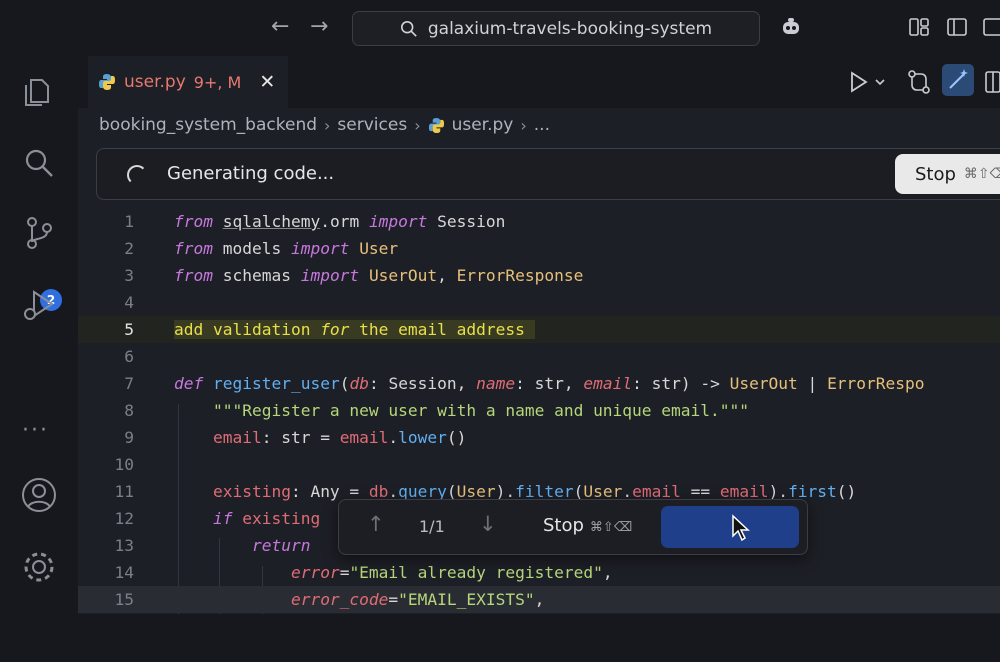 This screenshot has width=1000, height=662. Describe the element at coordinates (39, 335) in the screenshot. I see `activity-bar: 2 ···` at that location.